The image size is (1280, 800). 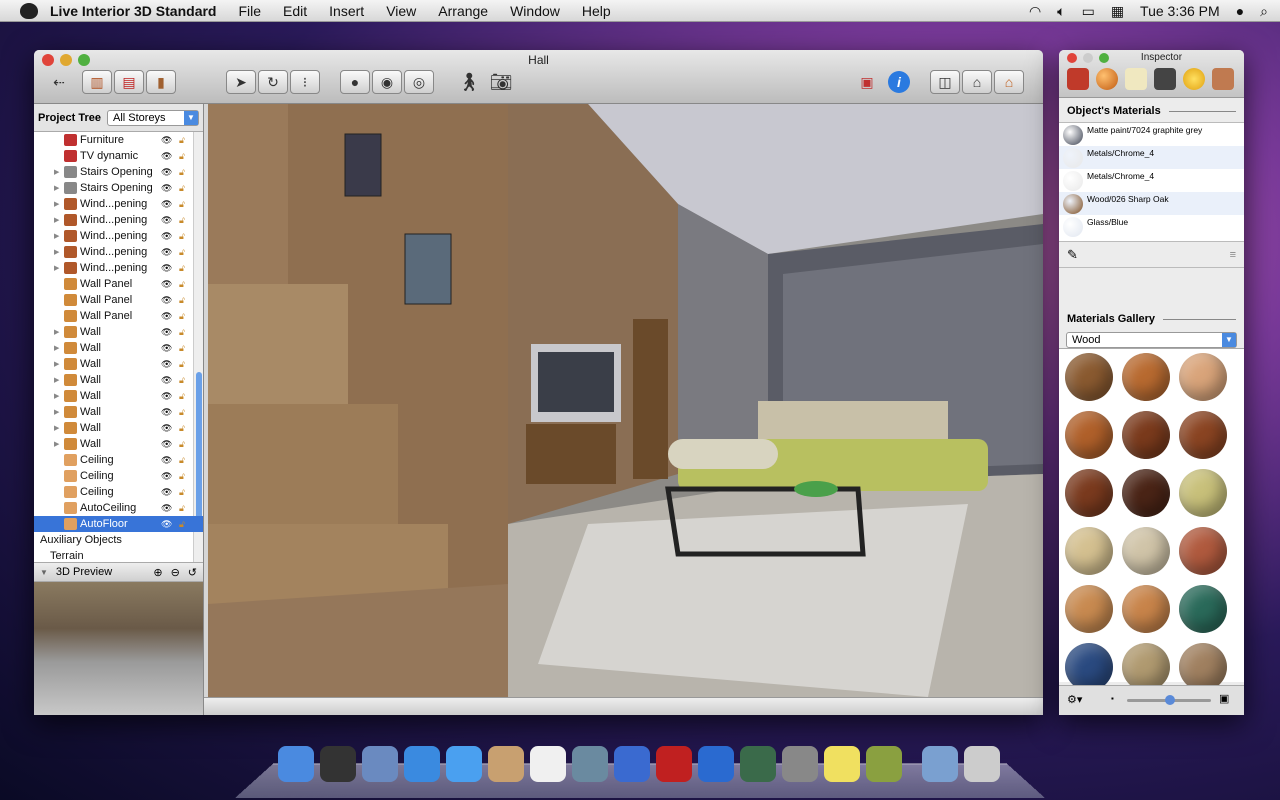 What do you see at coordinates (157, 572) in the screenshot?
I see `zoom-in-icon: ⊕` at bounding box center [157, 572].